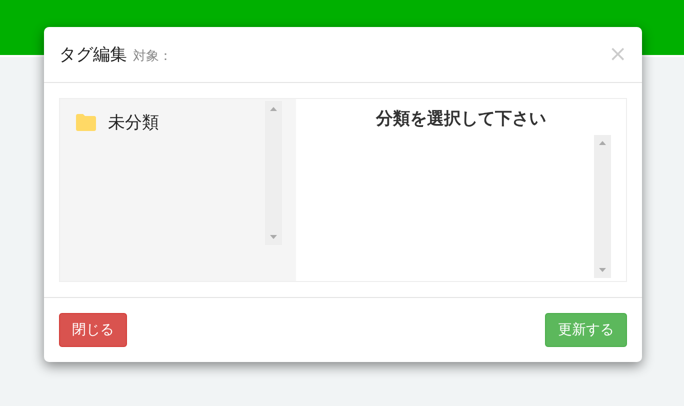 Image resolution: width=684 pixels, height=406 pixels. I want to click on target-label: 対象：, so click(152, 56).